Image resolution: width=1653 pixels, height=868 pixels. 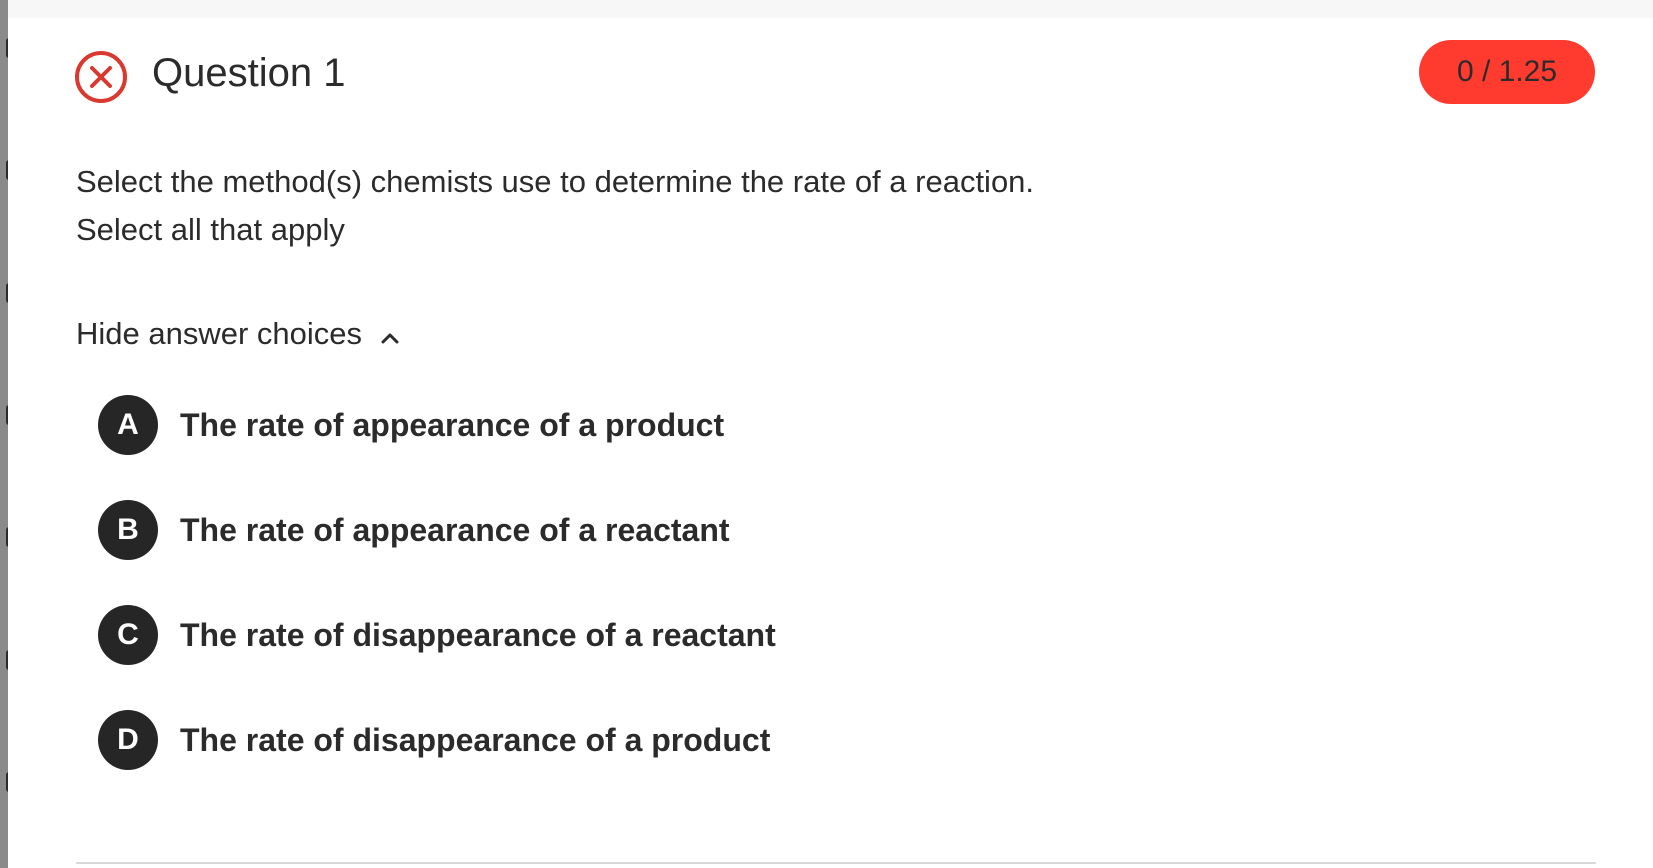 I want to click on choice-text: The rate of appearance of a reactant, so click(x=455, y=529).